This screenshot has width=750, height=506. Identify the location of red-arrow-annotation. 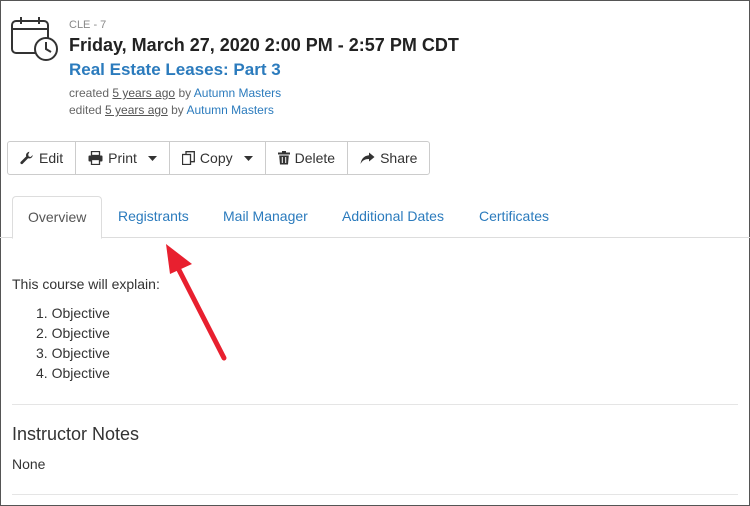
(196, 302).